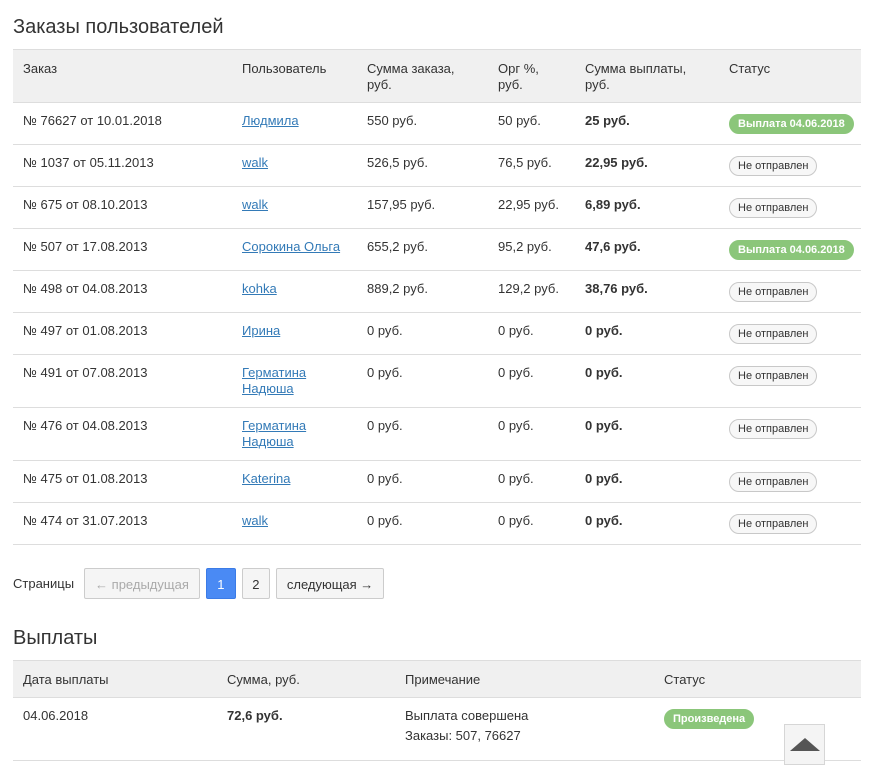 This screenshot has height=773, width=875. I want to click on order-cell: № 491 от 07.08.2013, so click(122, 381).